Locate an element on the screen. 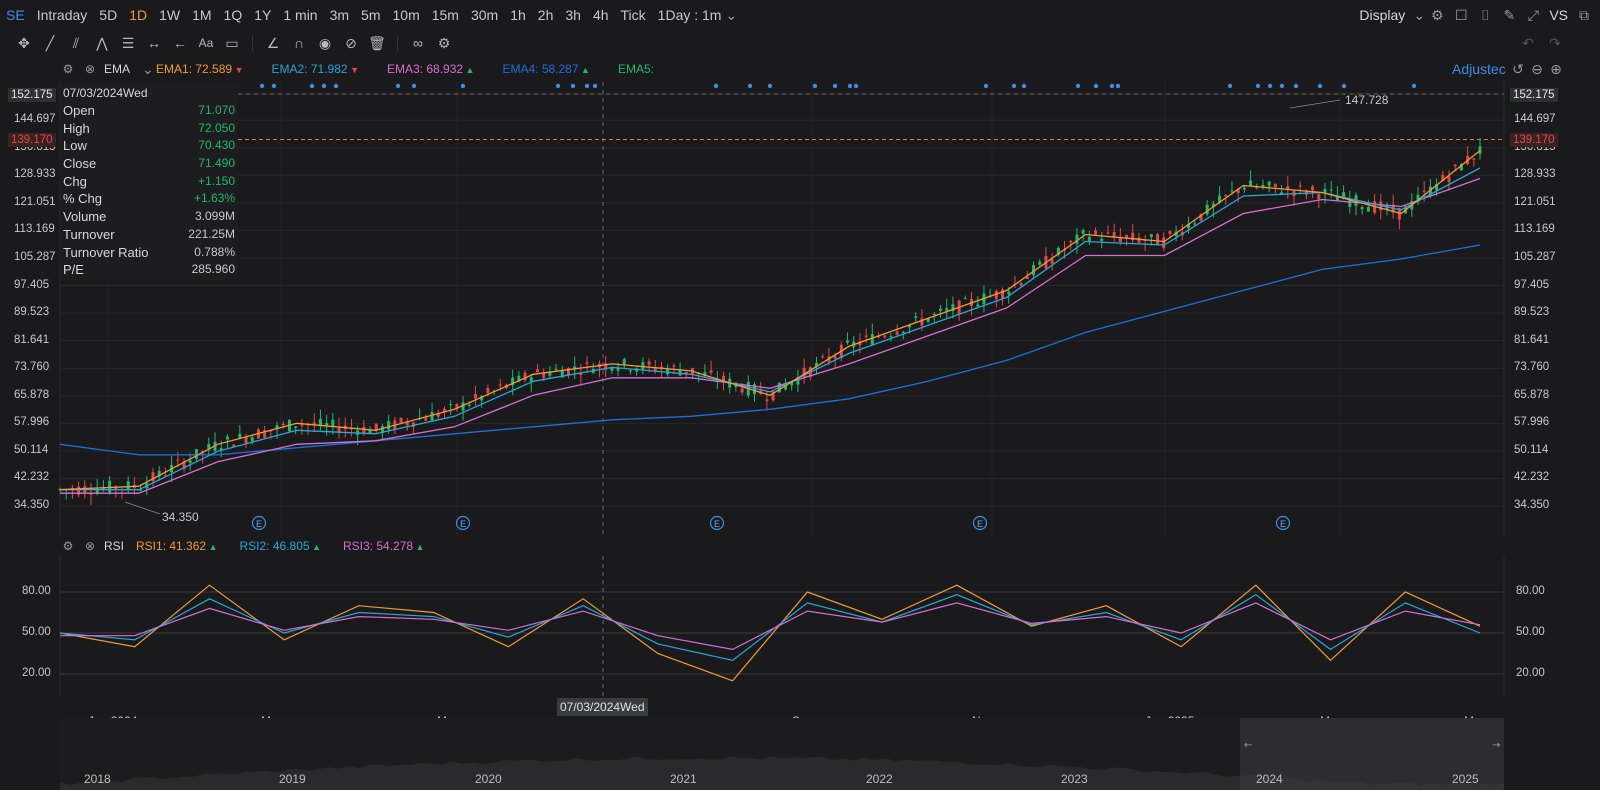 Image resolution: width=1600 pixels, height=790 pixels. eye-icon: ◉ is located at coordinates (325, 43).